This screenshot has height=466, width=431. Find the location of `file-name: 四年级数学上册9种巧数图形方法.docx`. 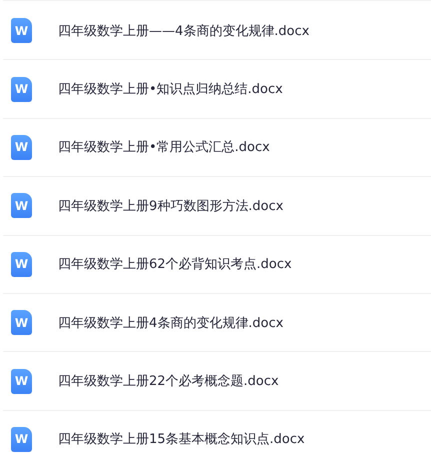

file-name: 四年级数学上册9种巧数图形方法.docx is located at coordinates (171, 205).